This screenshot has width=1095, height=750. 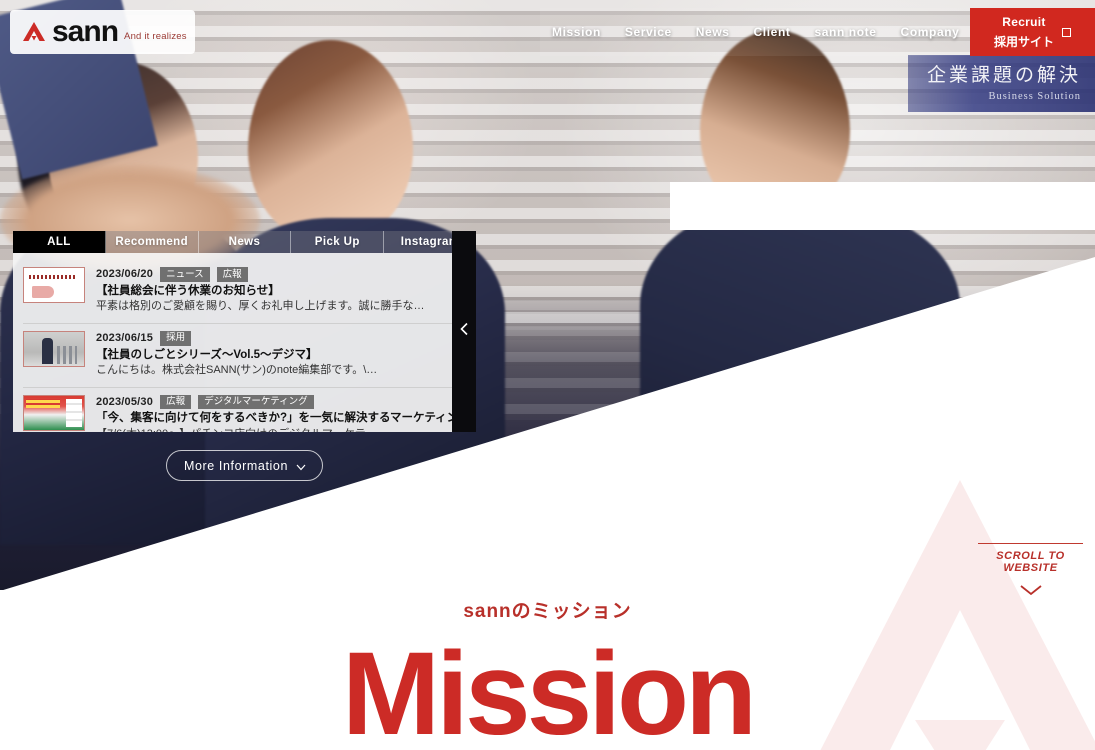 I want to click on logo-tagline: And it realizes, so click(x=155, y=36).